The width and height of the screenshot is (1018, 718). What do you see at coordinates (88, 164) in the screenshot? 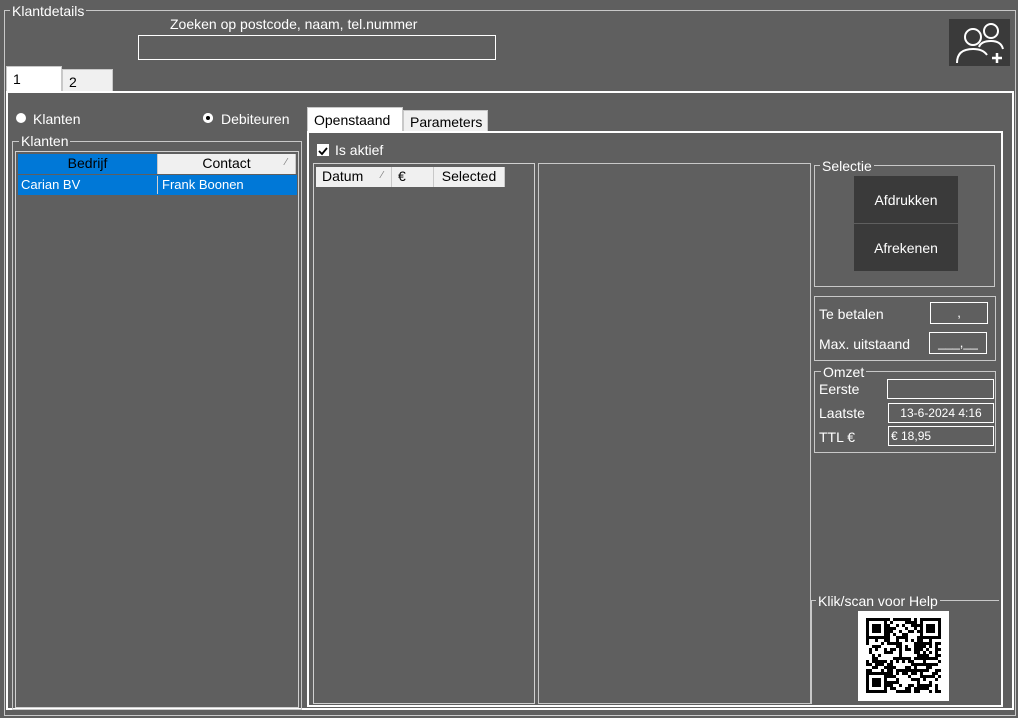
I see `column-header-bedrijf: Bedrijf` at bounding box center [88, 164].